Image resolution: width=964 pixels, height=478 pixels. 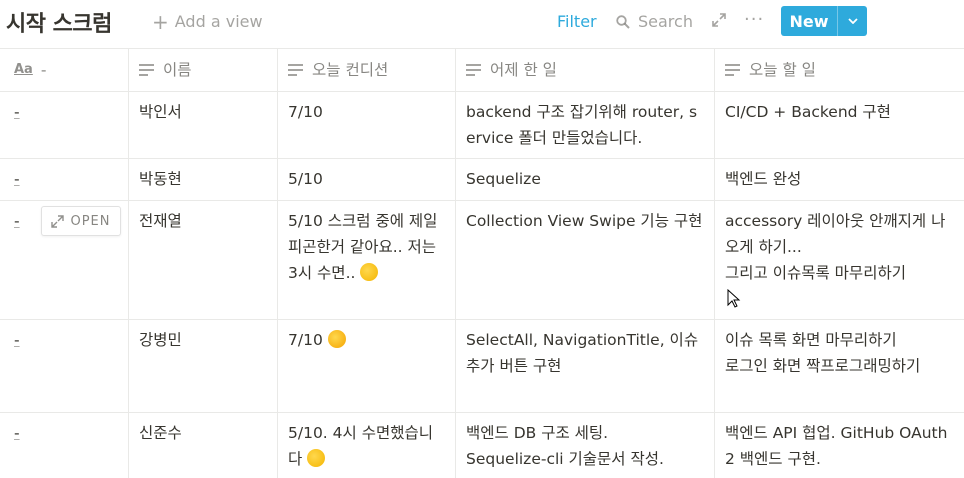 I want to click on column-header-label: 오늘 할 일, so click(x=782, y=70).